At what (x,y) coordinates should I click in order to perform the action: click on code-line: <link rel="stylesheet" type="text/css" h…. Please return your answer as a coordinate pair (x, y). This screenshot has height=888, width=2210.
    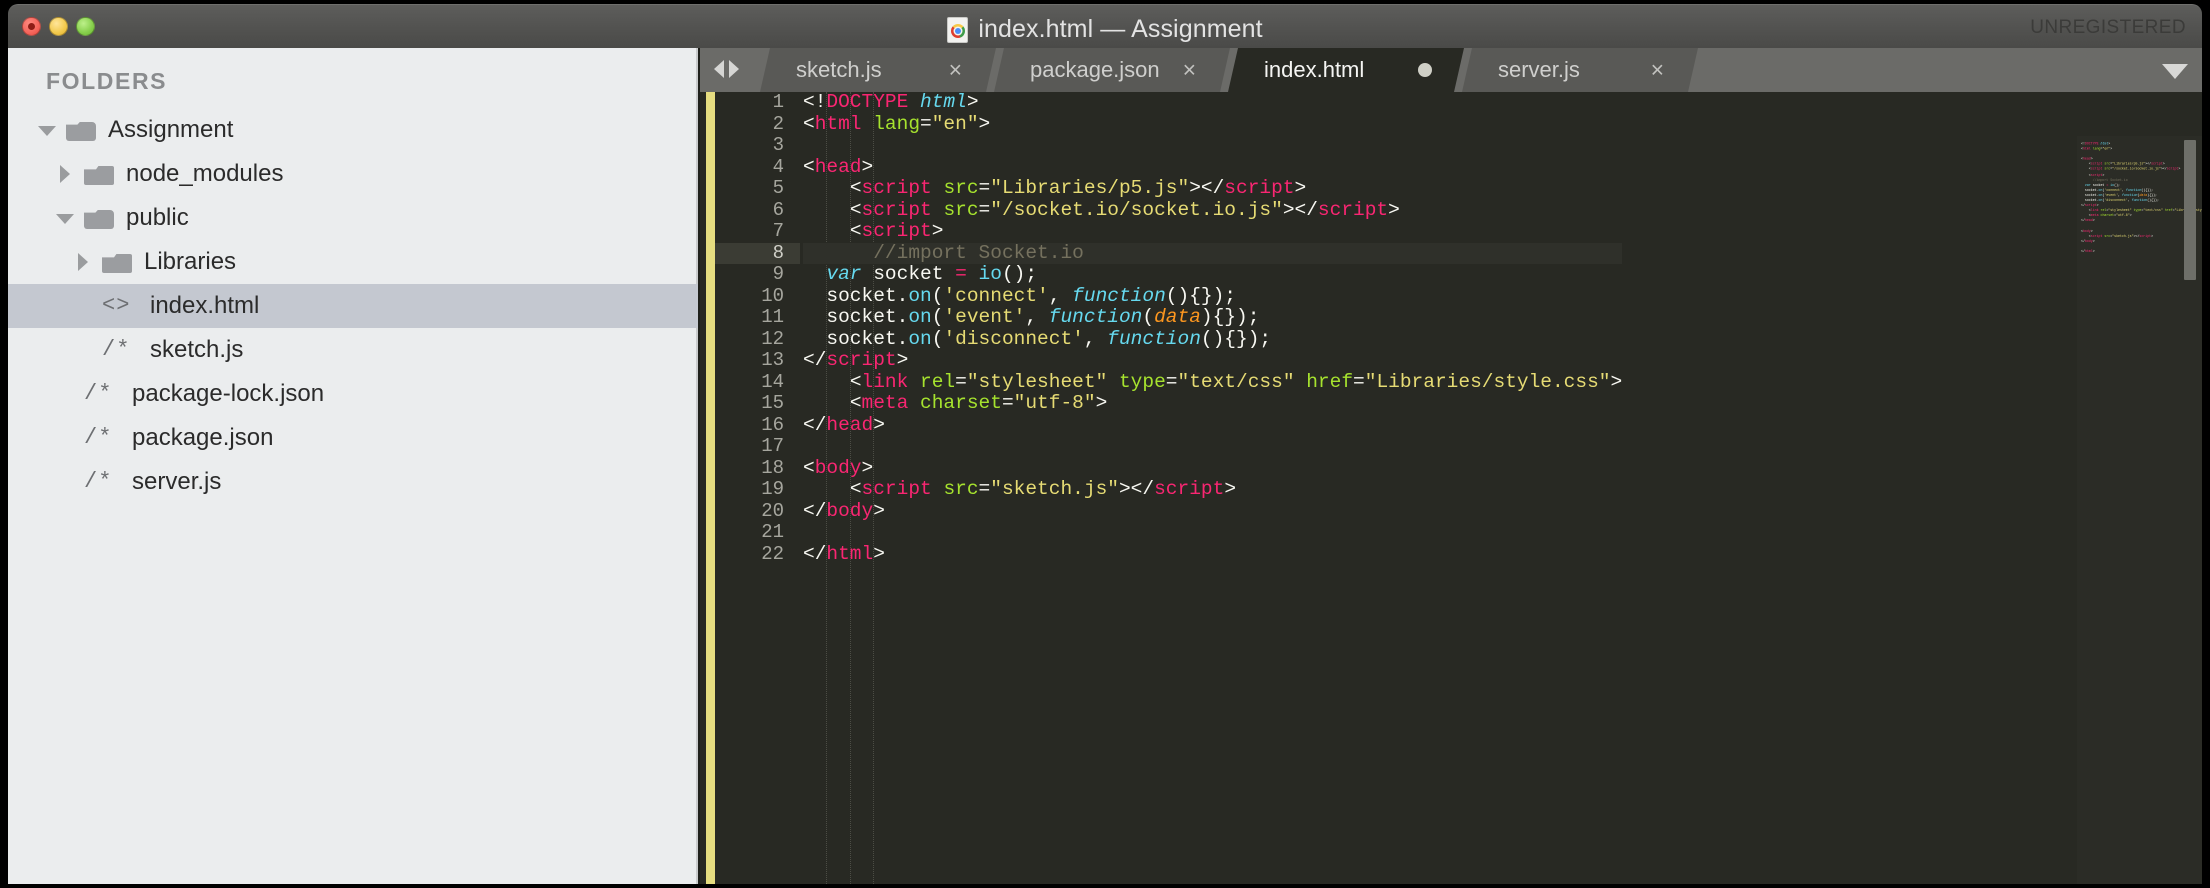
    Looking at the image, I should click on (1212, 382).